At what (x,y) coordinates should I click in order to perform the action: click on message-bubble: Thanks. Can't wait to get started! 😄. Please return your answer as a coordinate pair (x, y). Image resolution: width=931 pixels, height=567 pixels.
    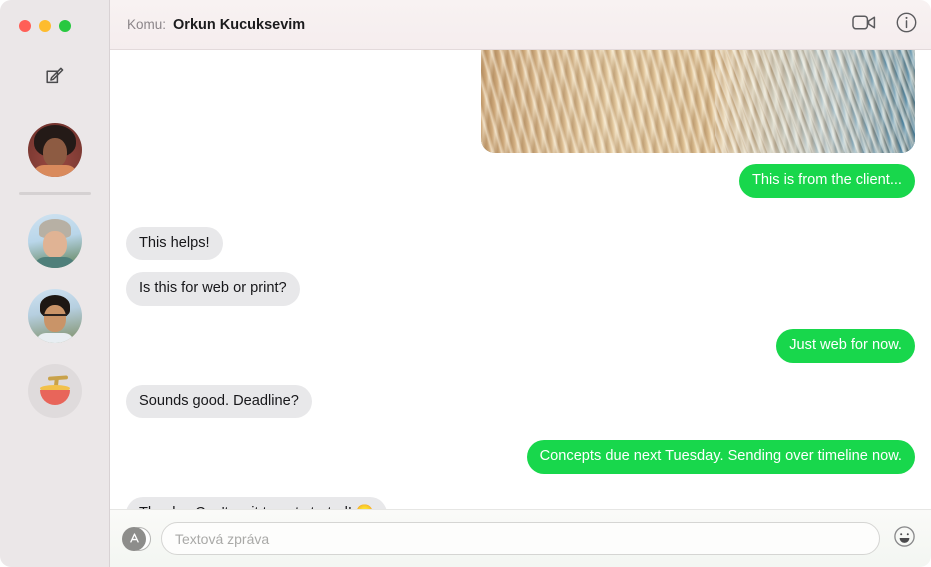
    Looking at the image, I should click on (257, 503).